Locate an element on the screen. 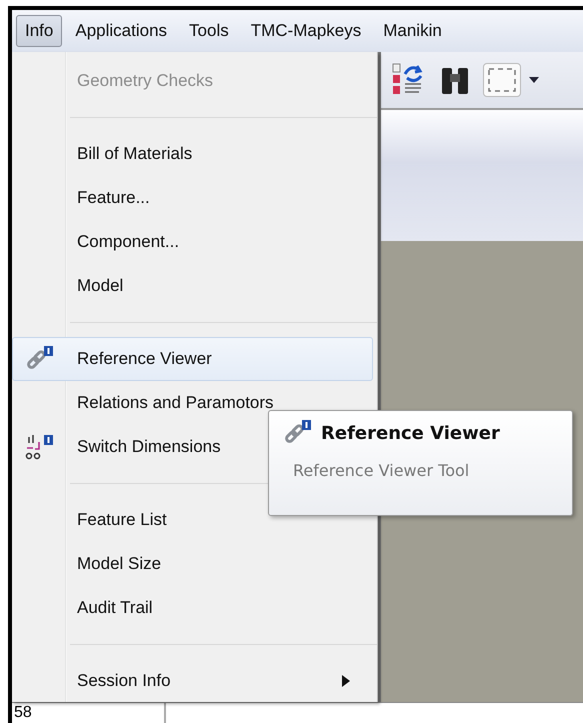 Image resolution: width=583 pixels, height=723 pixels. menu-title: Tools is located at coordinates (209, 31).